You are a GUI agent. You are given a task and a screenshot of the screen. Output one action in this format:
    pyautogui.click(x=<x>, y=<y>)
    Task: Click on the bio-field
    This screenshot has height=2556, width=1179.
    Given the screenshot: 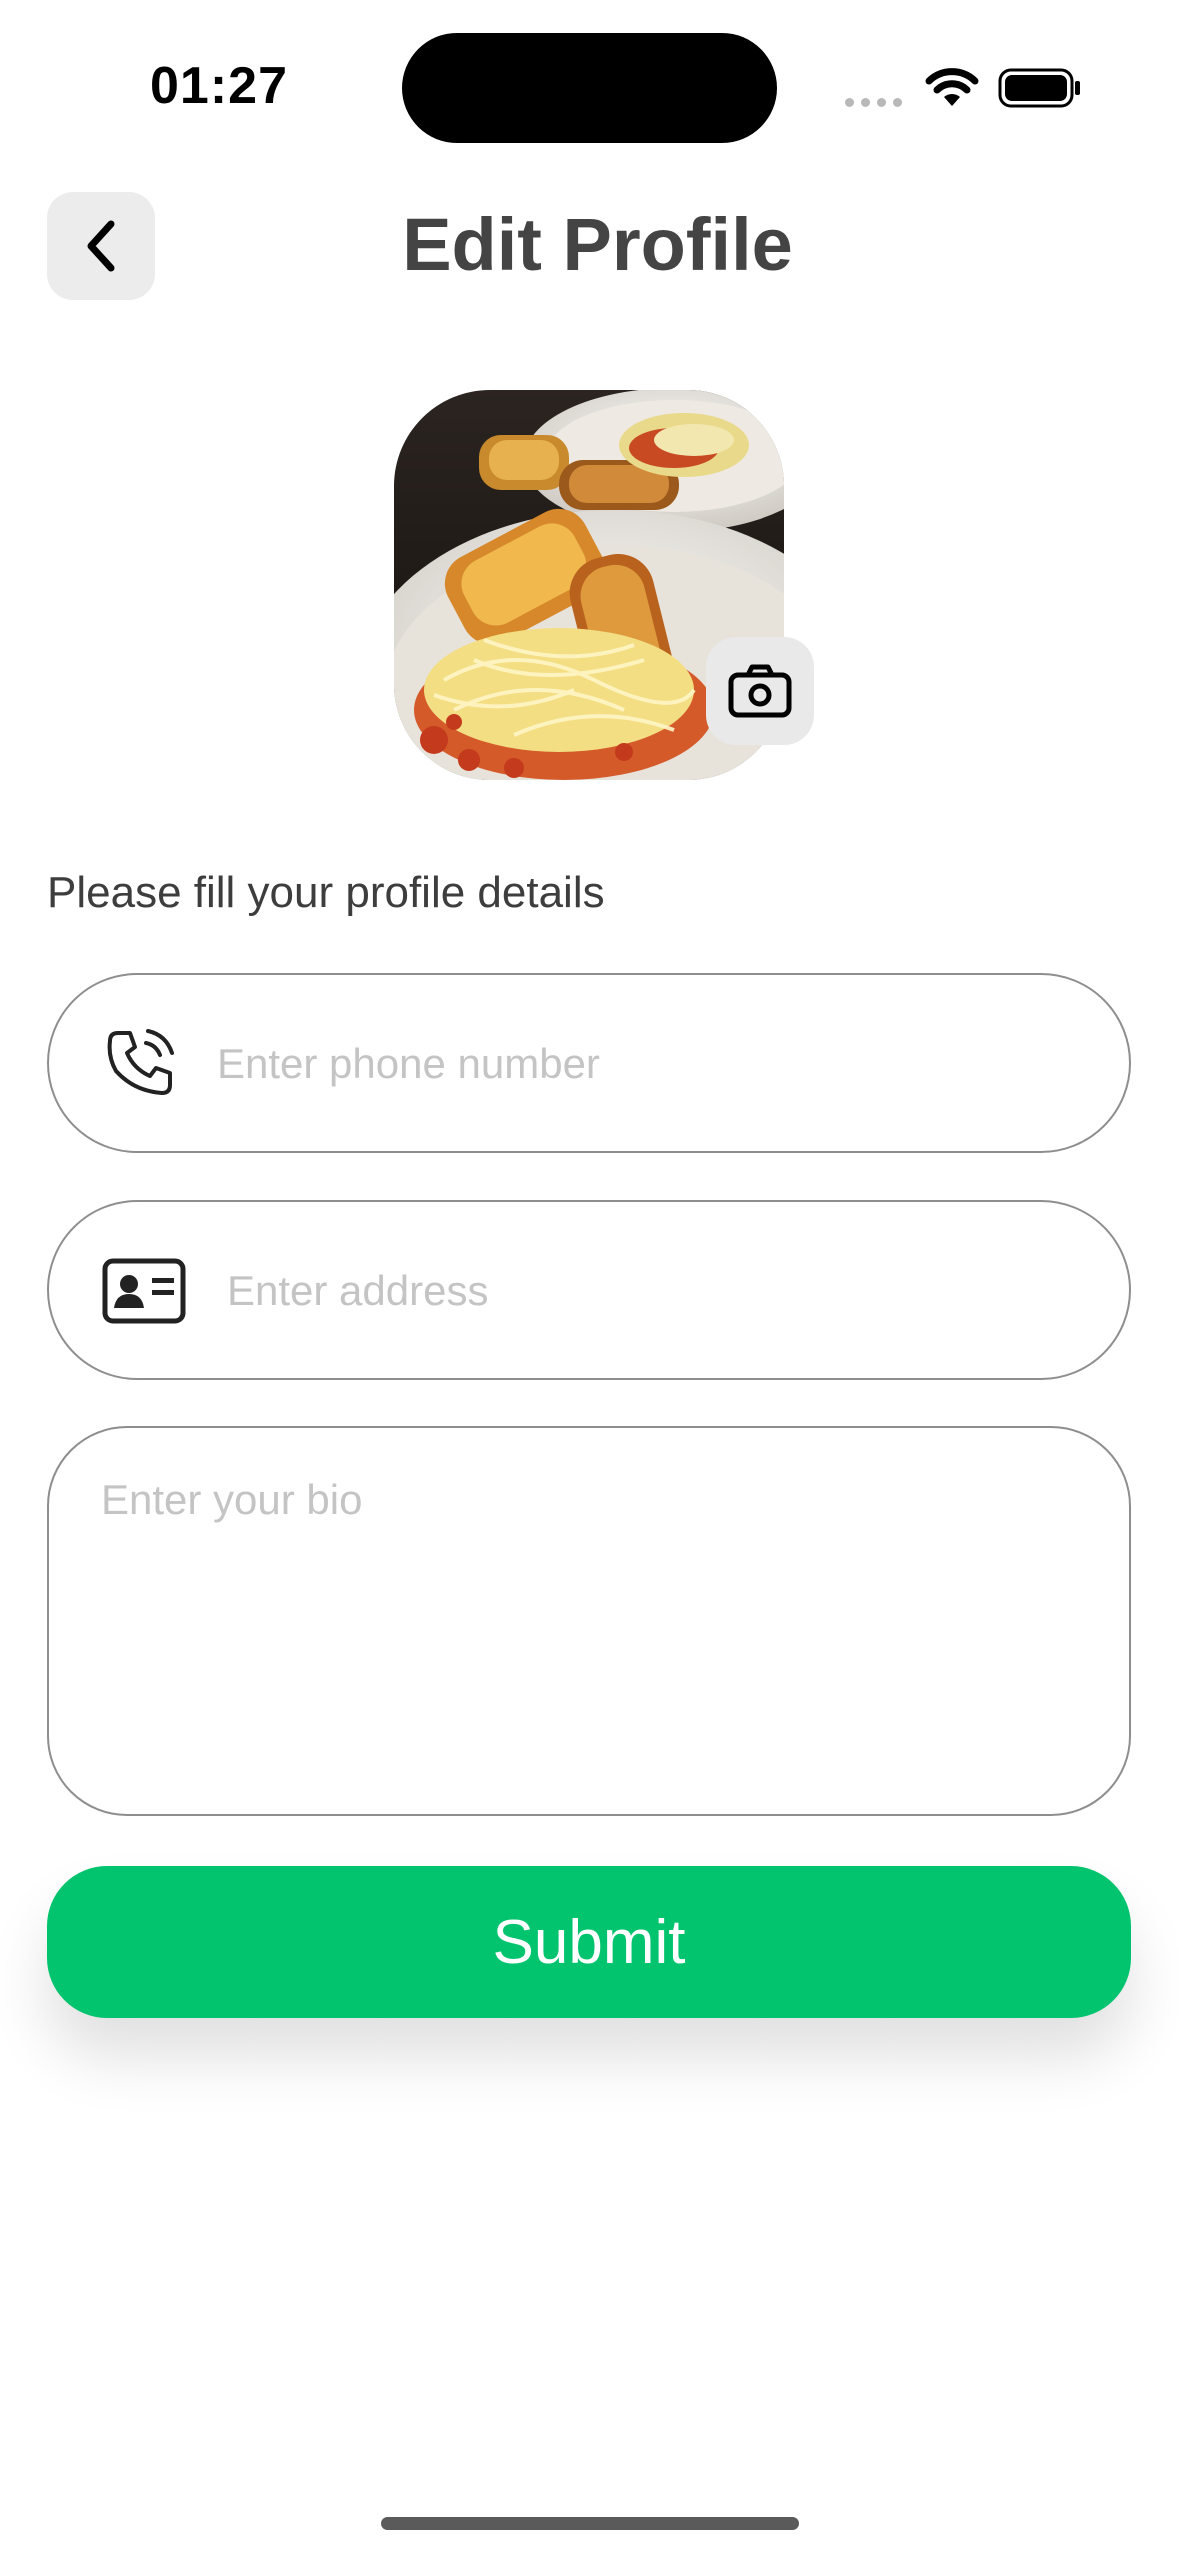 What is the action you would take?
    pyautogui.click(x=589, y=1621)
    